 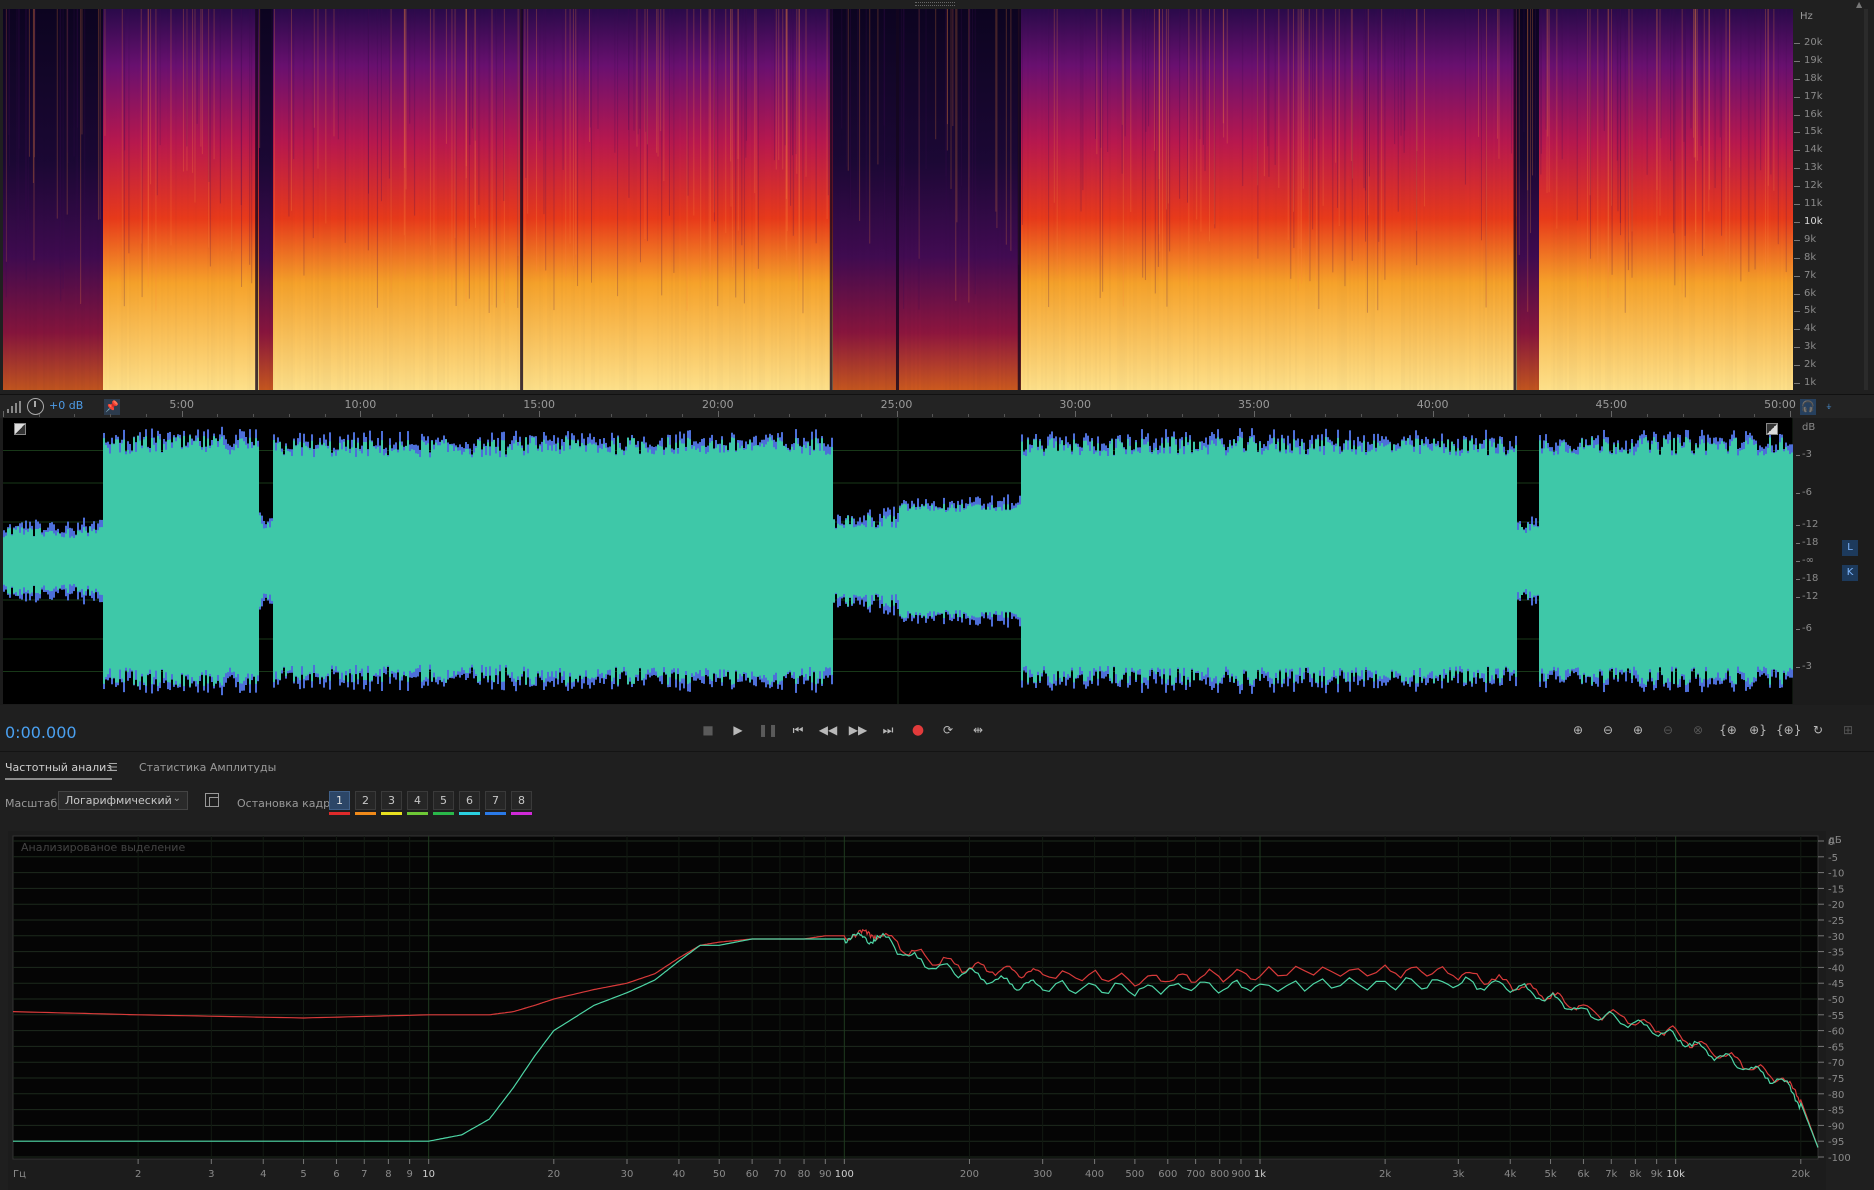 I want to click on record-icon: ●, so click(x=918, y=730).